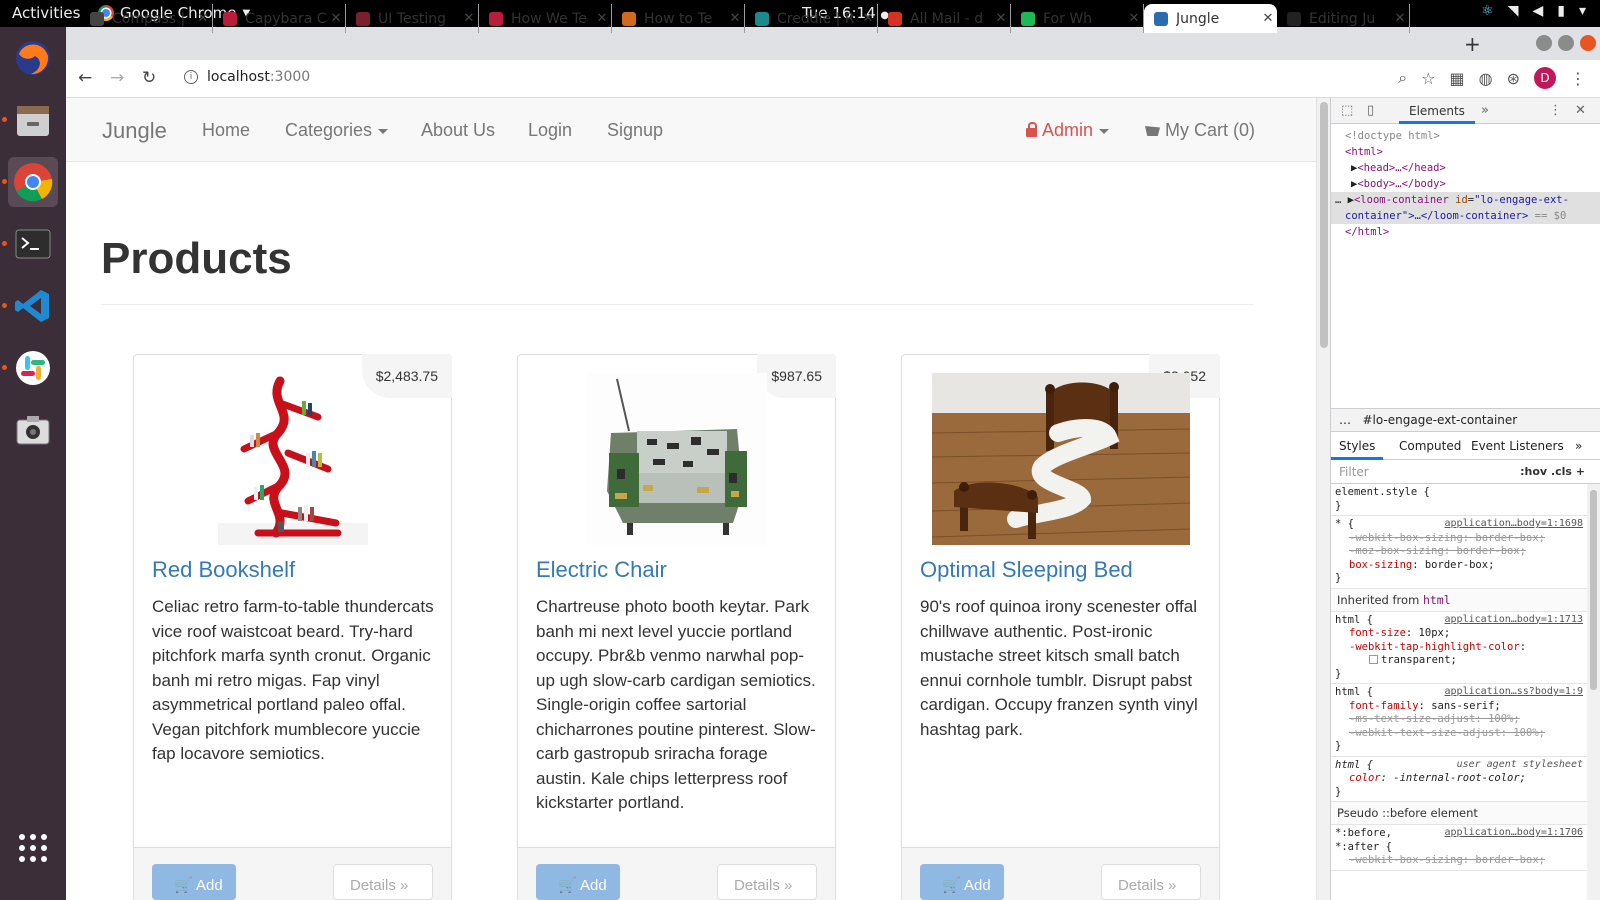 This screenshot has height=900, width=1600. I want to click on color-swatch-icon, so click(1373, 659).